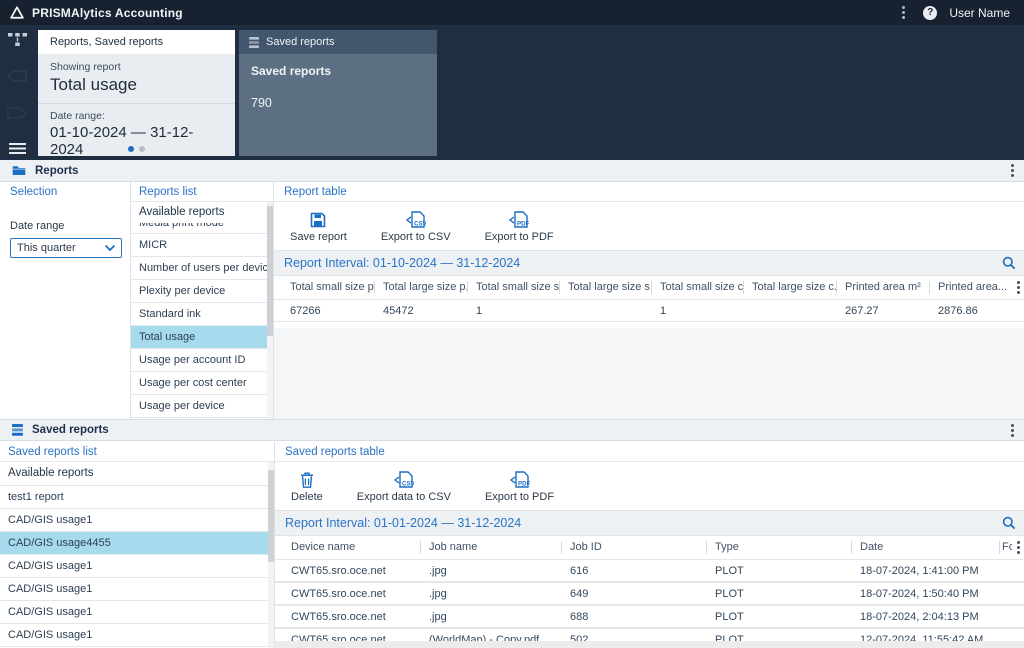 Image resolution: width=1024 pixels, height=648 pixels. Describe the element at coordinates (307, 479) in the screenshot. I see `trash-icon` at that location.